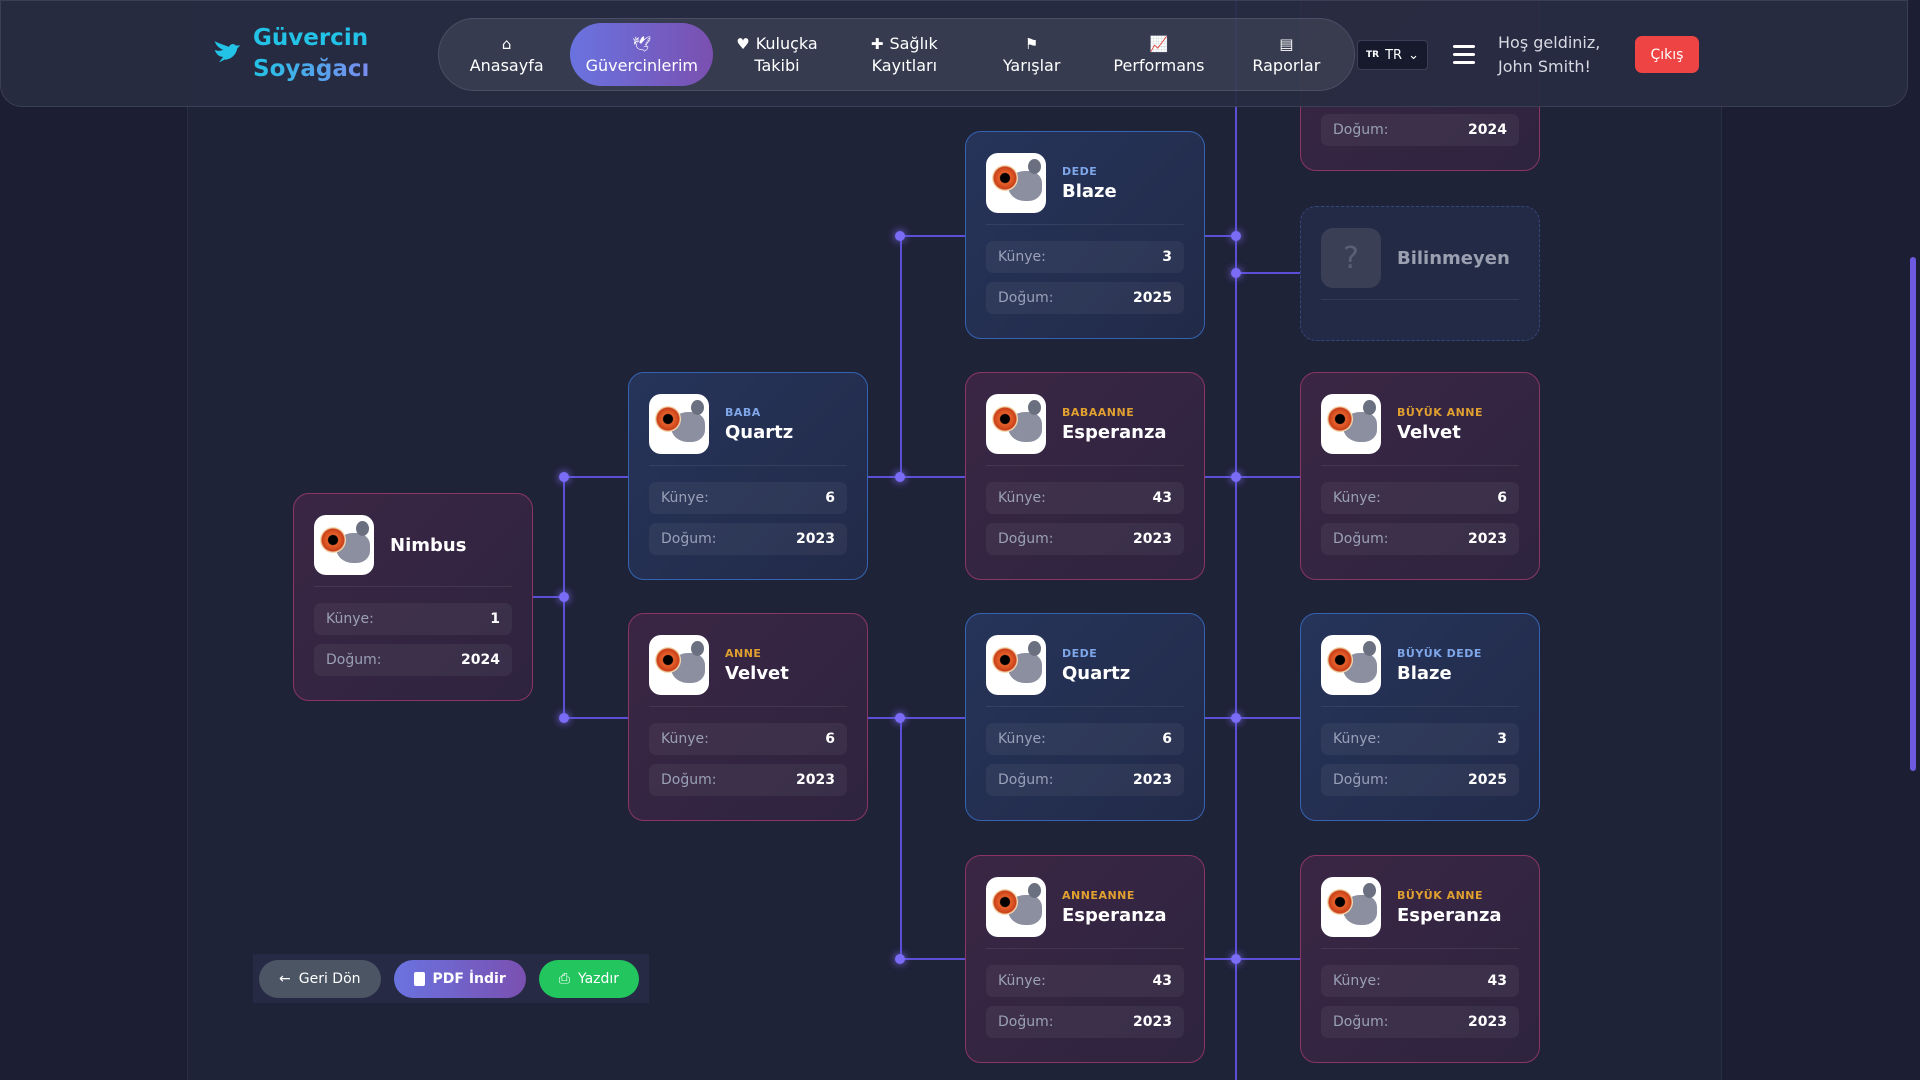  I want to click on nav-item-4: ⚑ Yarışlar, so click(1031, 54).